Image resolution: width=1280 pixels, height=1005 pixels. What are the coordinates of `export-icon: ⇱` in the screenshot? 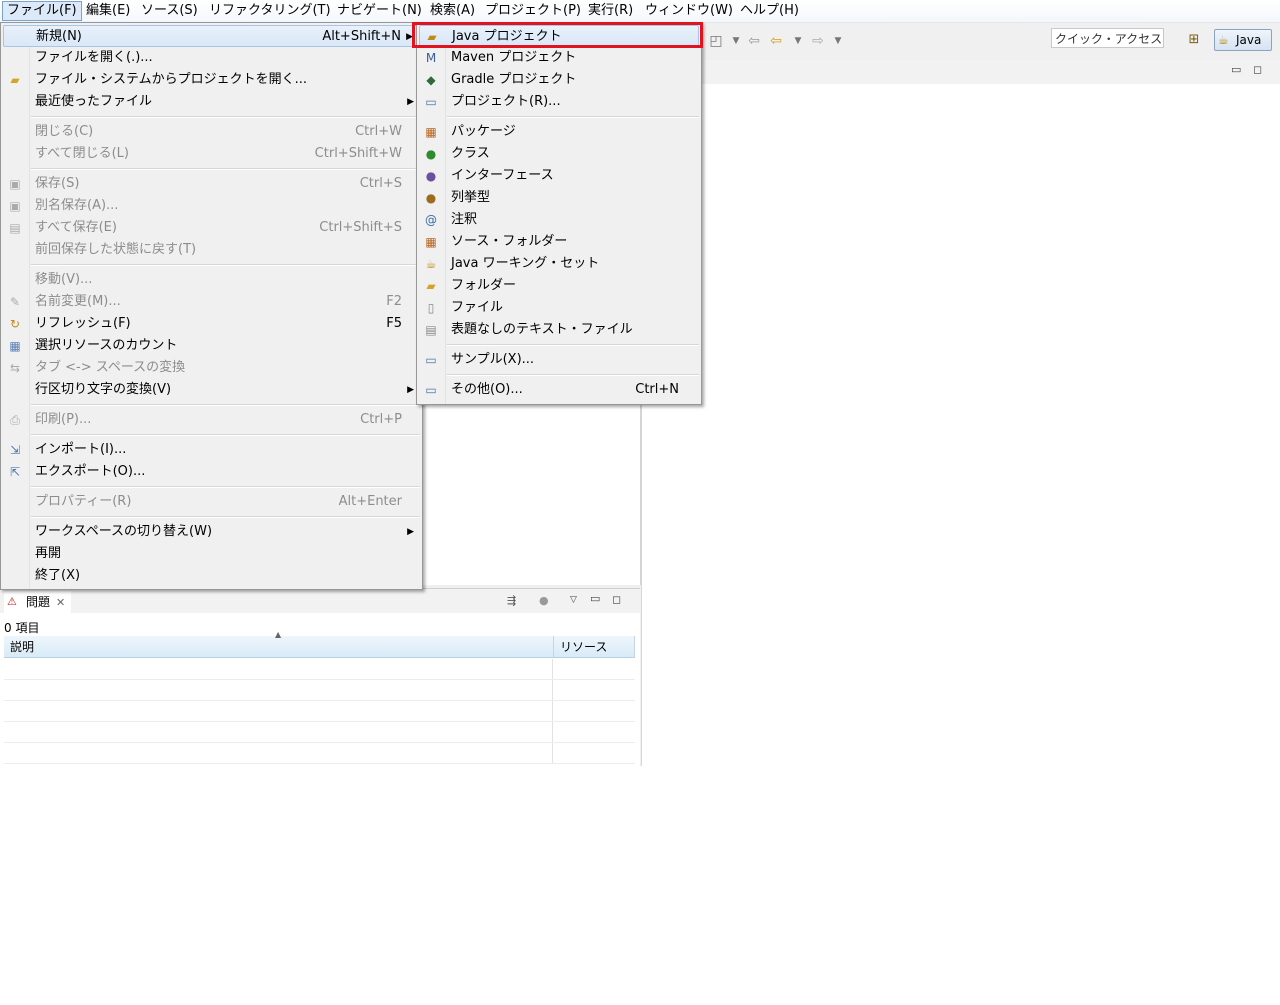 It's located at (15, 472).